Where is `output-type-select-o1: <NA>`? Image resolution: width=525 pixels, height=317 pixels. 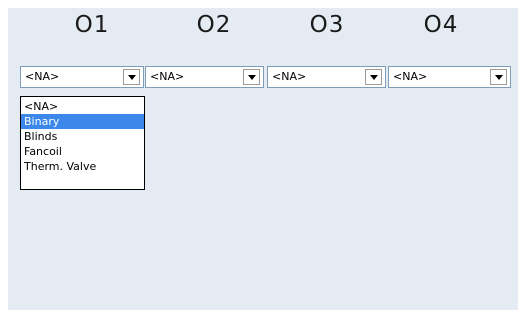 output-type-select-o1: <NA> is located at coordinates (82, 77).